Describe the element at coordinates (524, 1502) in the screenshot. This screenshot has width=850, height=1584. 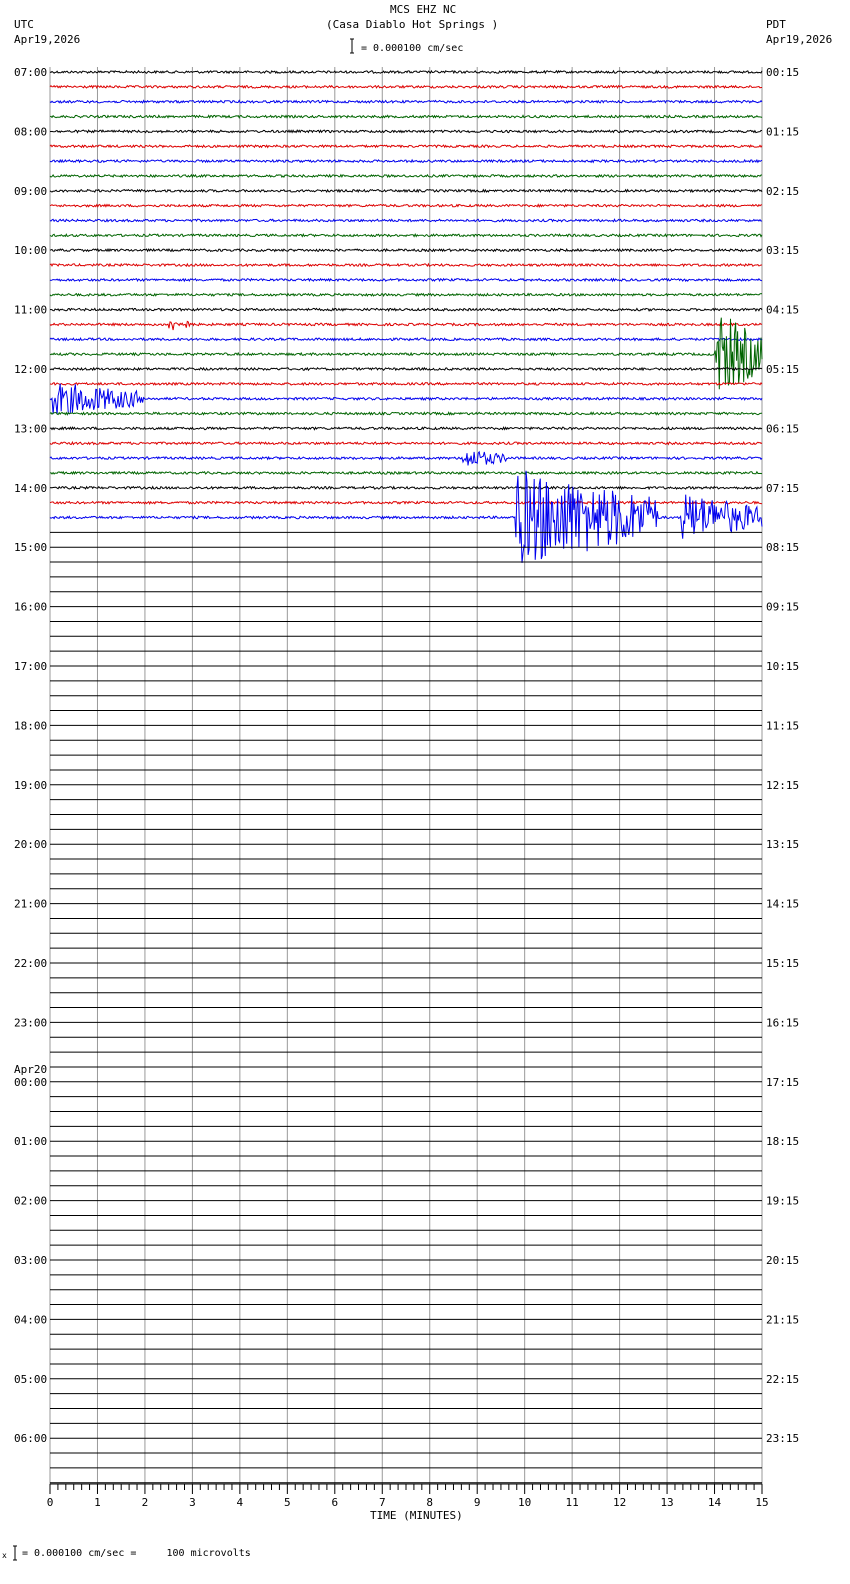
I see `x-tick-label: 10` at that location.